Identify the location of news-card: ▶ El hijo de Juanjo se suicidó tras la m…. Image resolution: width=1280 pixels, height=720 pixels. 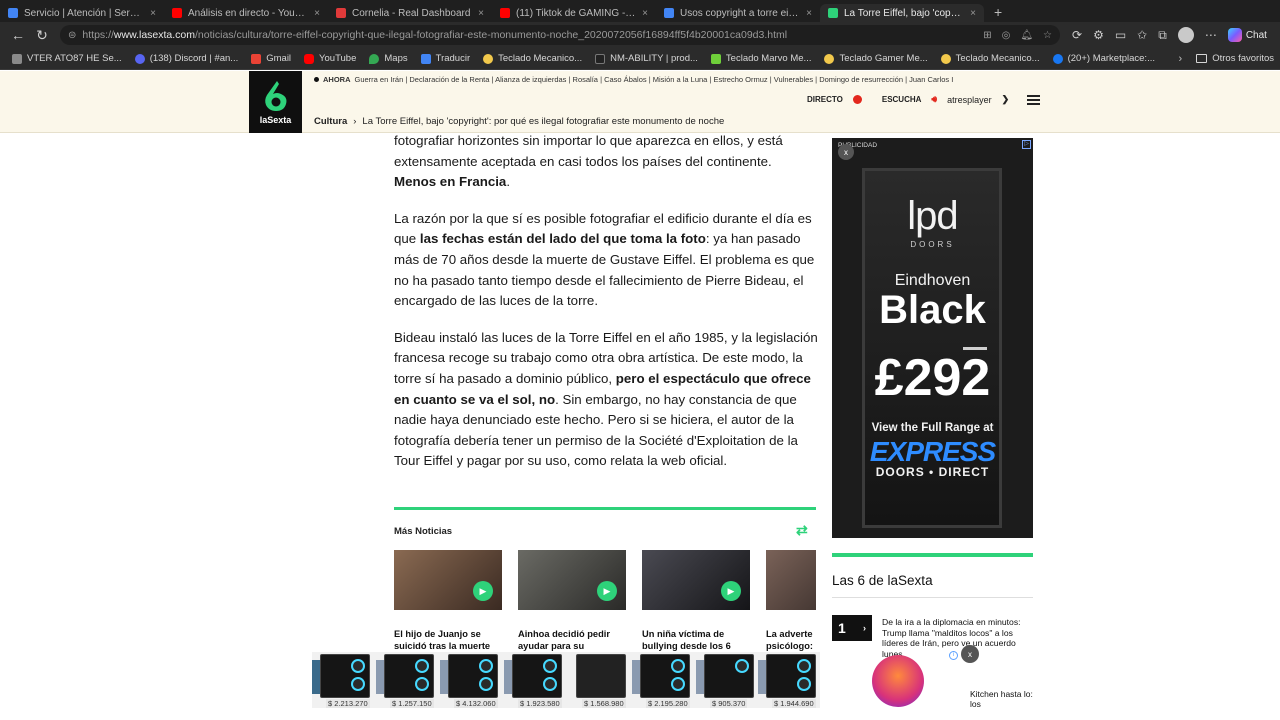
(448, 601).